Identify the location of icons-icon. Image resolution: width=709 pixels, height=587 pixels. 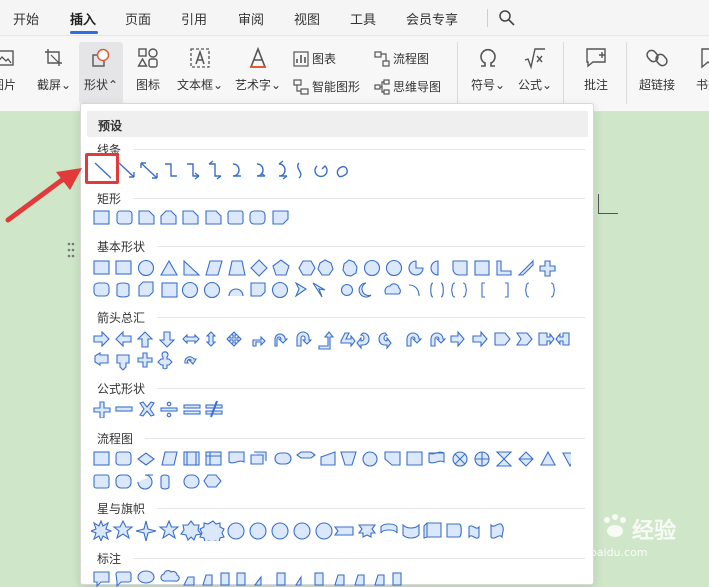
(147, 58).